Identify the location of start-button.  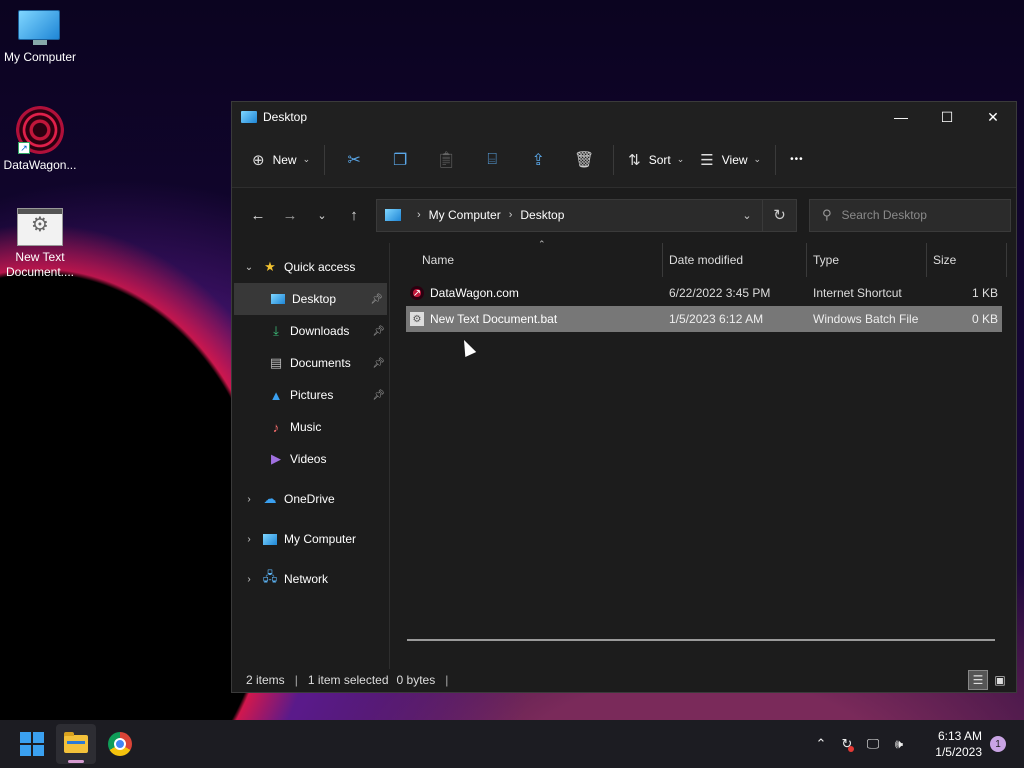
(32, 744).